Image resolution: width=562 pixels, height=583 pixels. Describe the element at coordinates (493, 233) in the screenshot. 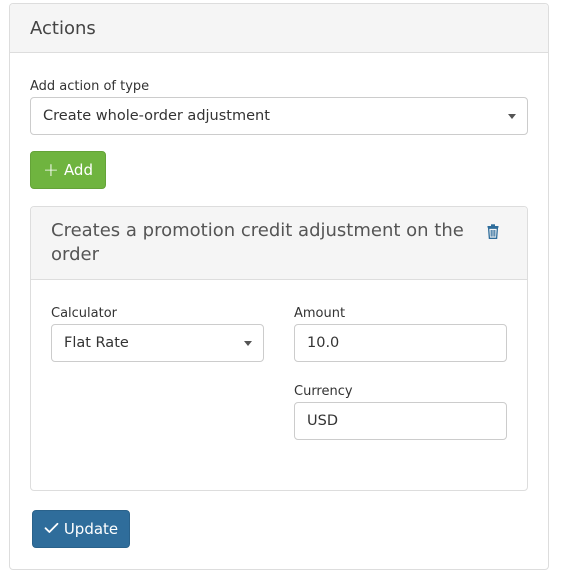

I see `trash-icon` at that location.